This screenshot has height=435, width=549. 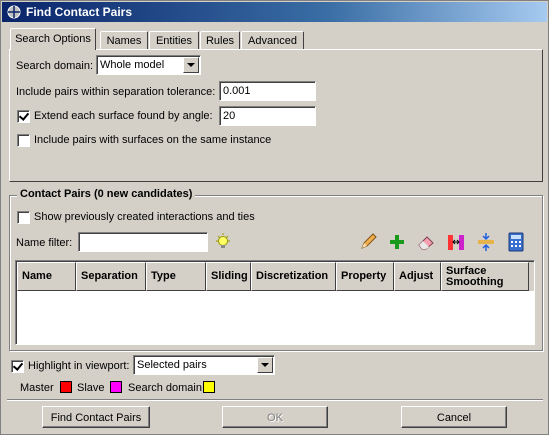 What do you see at coordinates (228, 276) in the screenshot?
I see `column-header-sliding: Sliding` at bounding box center [228, 276].